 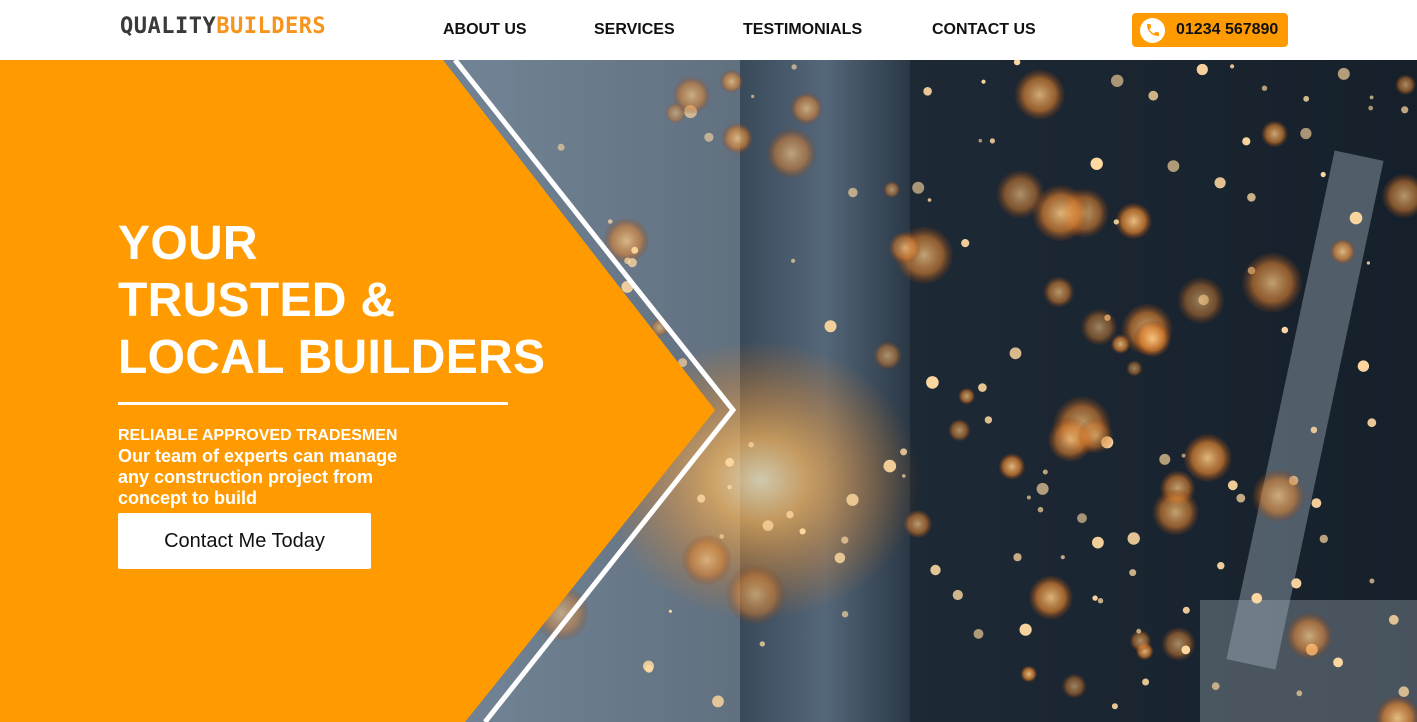 I want to click on hero-title-line: LOCAL BUILDERS, so click(x=332, y=357).